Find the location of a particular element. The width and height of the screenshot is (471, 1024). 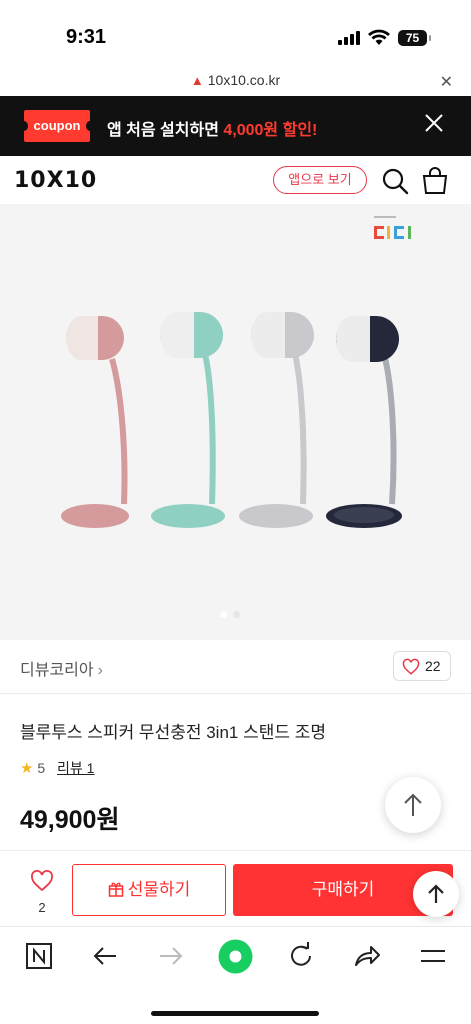

wish-count: 2 is located at coordinates (42, 907).